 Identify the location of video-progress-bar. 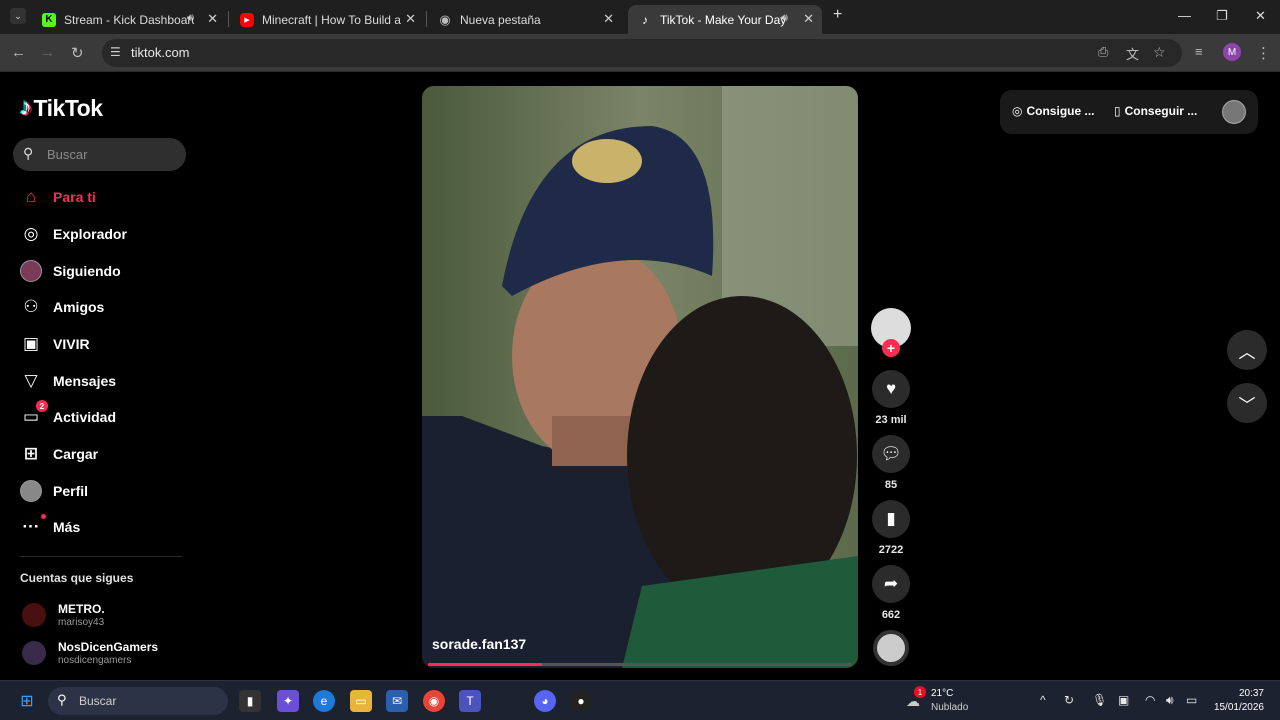
(640, 664).